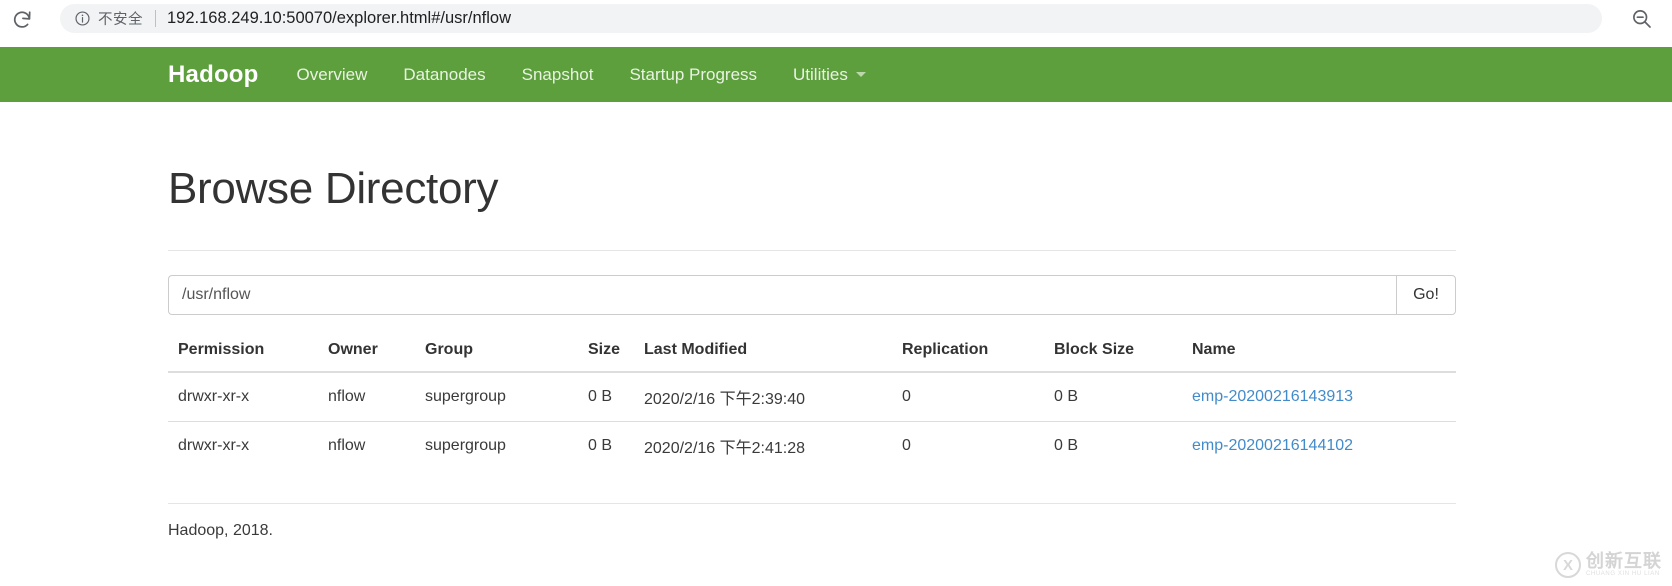 The image size is (1672, 586). I want to click on title-divider, so click(812, 250).